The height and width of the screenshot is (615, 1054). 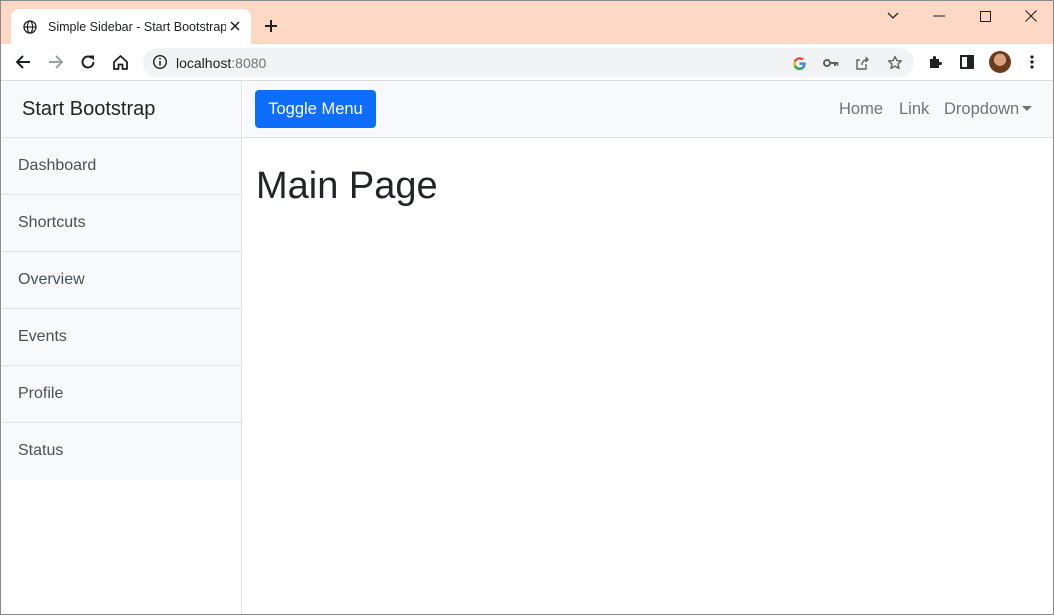 I want to click on url-port: :8080, so click(x=249, y=63).